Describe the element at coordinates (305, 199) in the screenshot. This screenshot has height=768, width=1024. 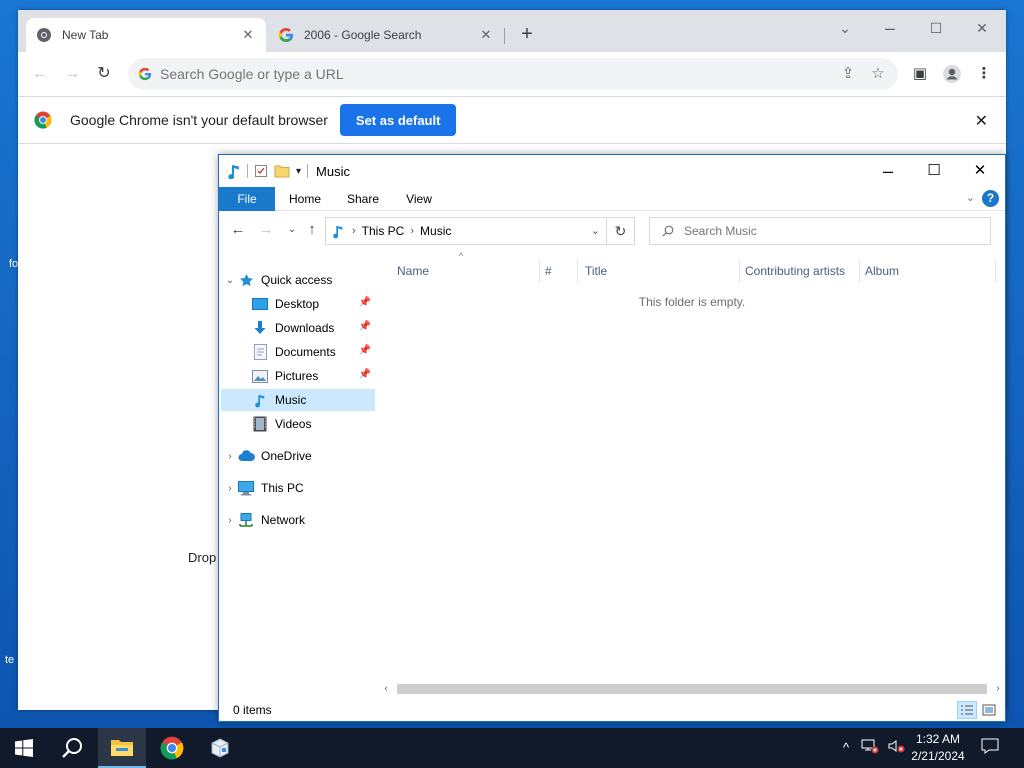
I see `ribbon-tab-home: Home` at that location.